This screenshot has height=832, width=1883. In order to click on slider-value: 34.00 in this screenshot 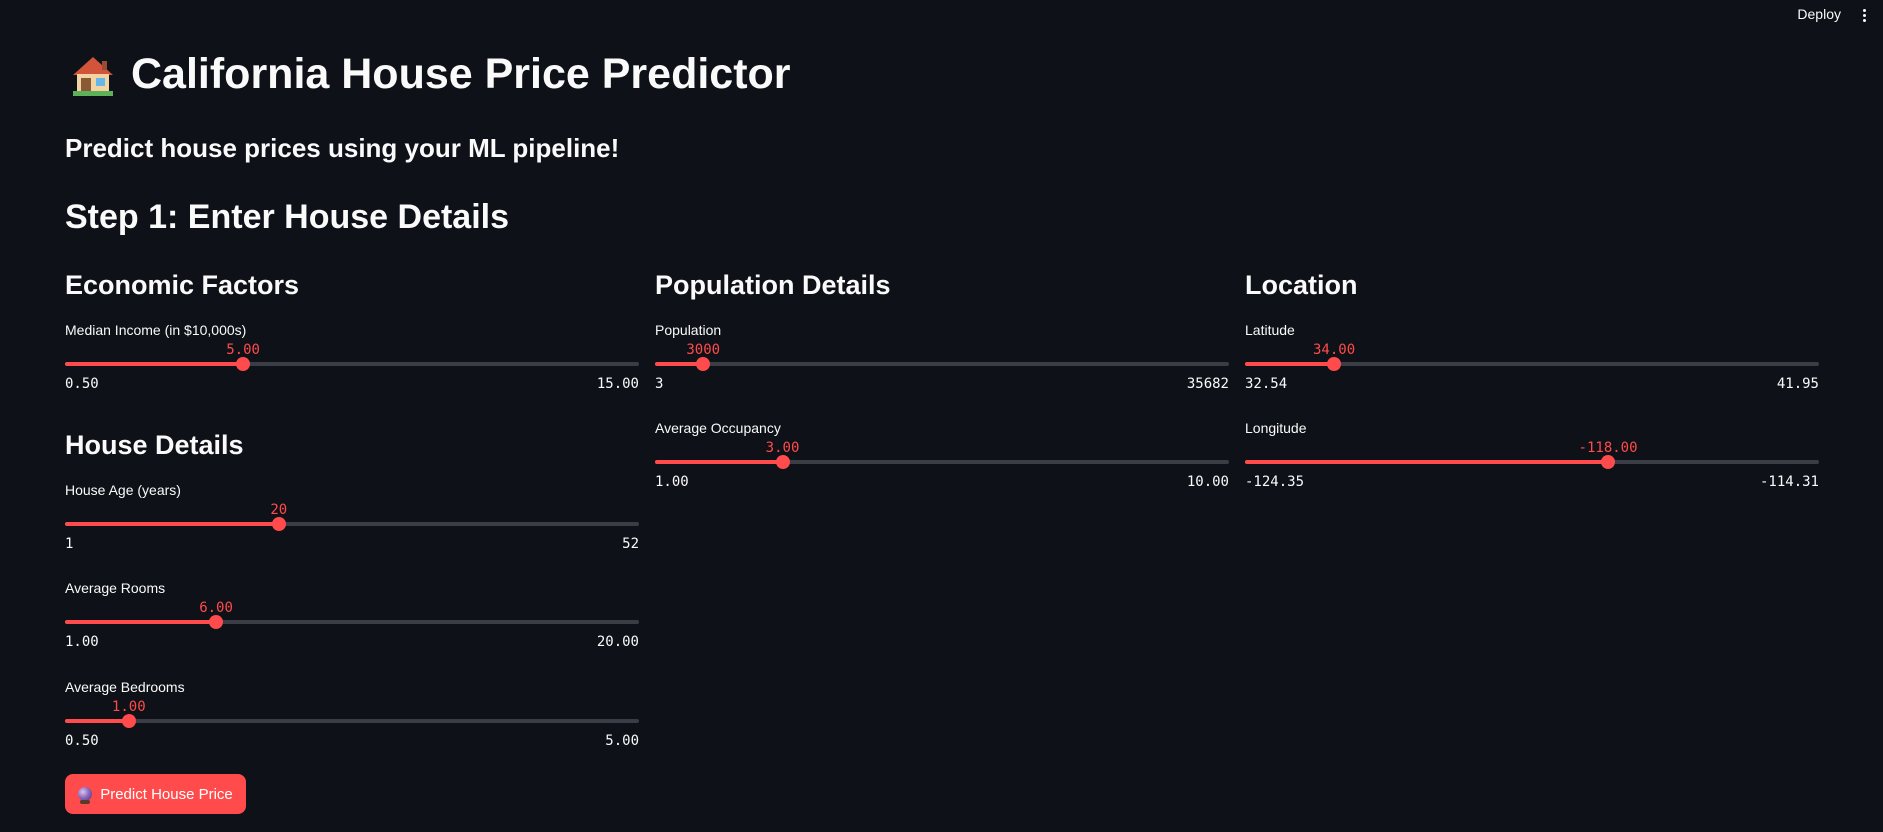, I will do `click(1334, 350)`.